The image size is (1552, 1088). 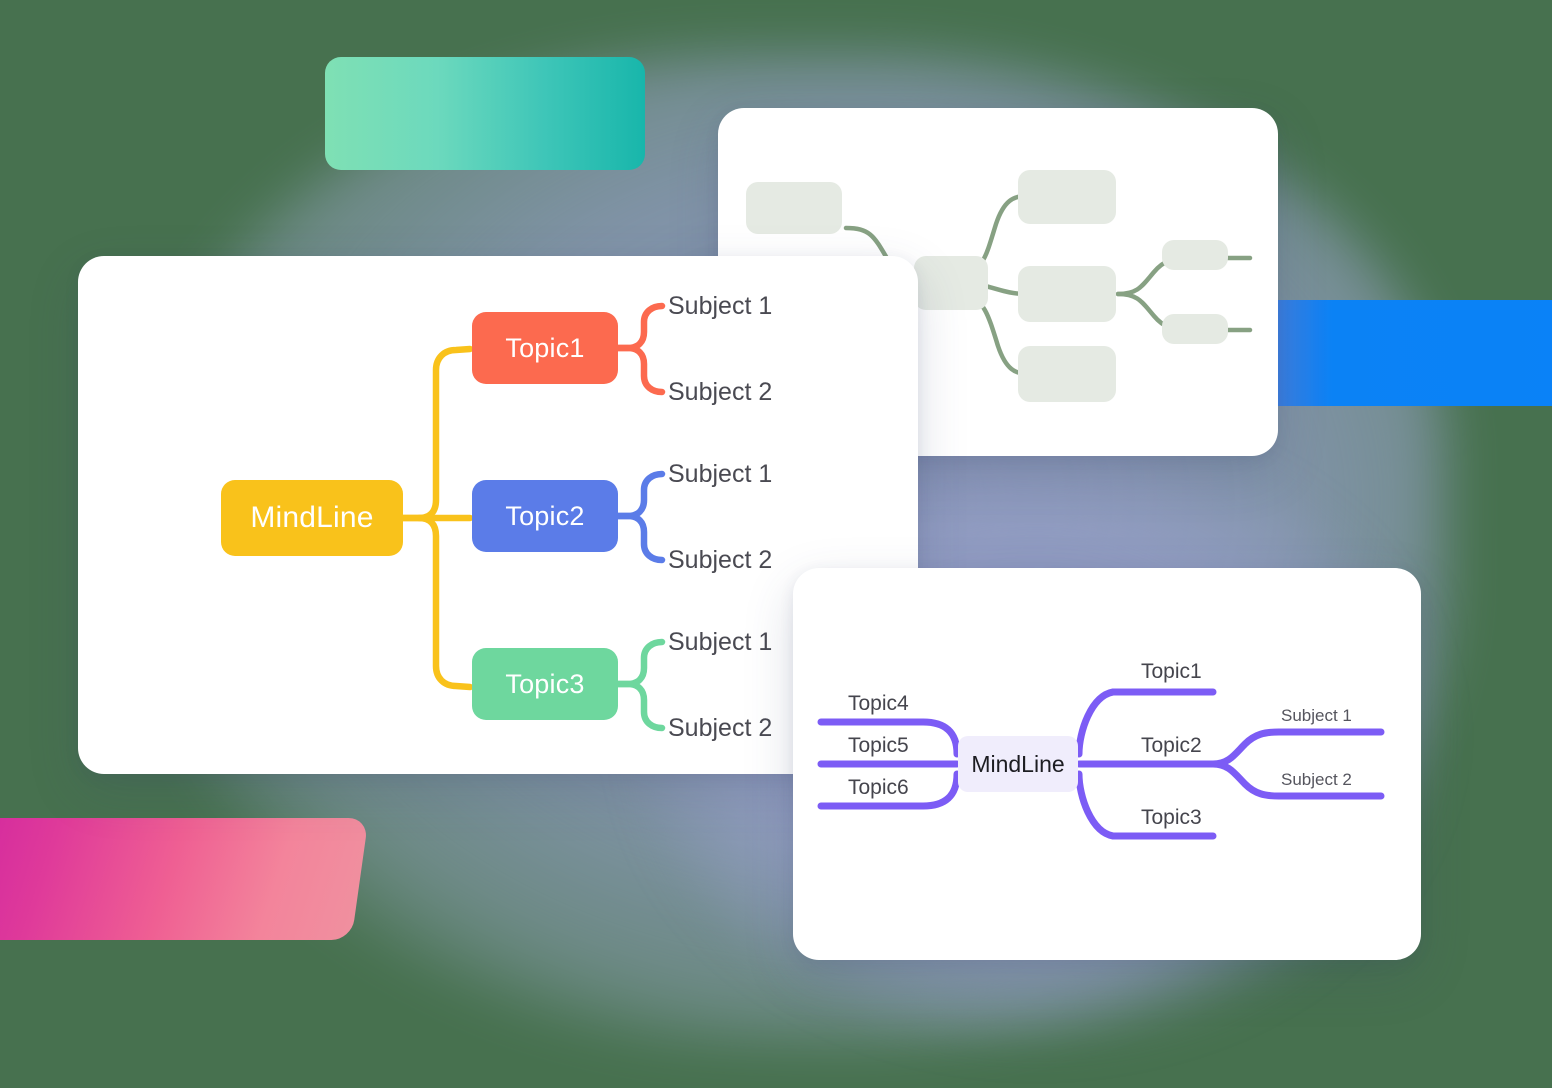 I want to click on green-gradient-blob, so click(x=485, y=113).